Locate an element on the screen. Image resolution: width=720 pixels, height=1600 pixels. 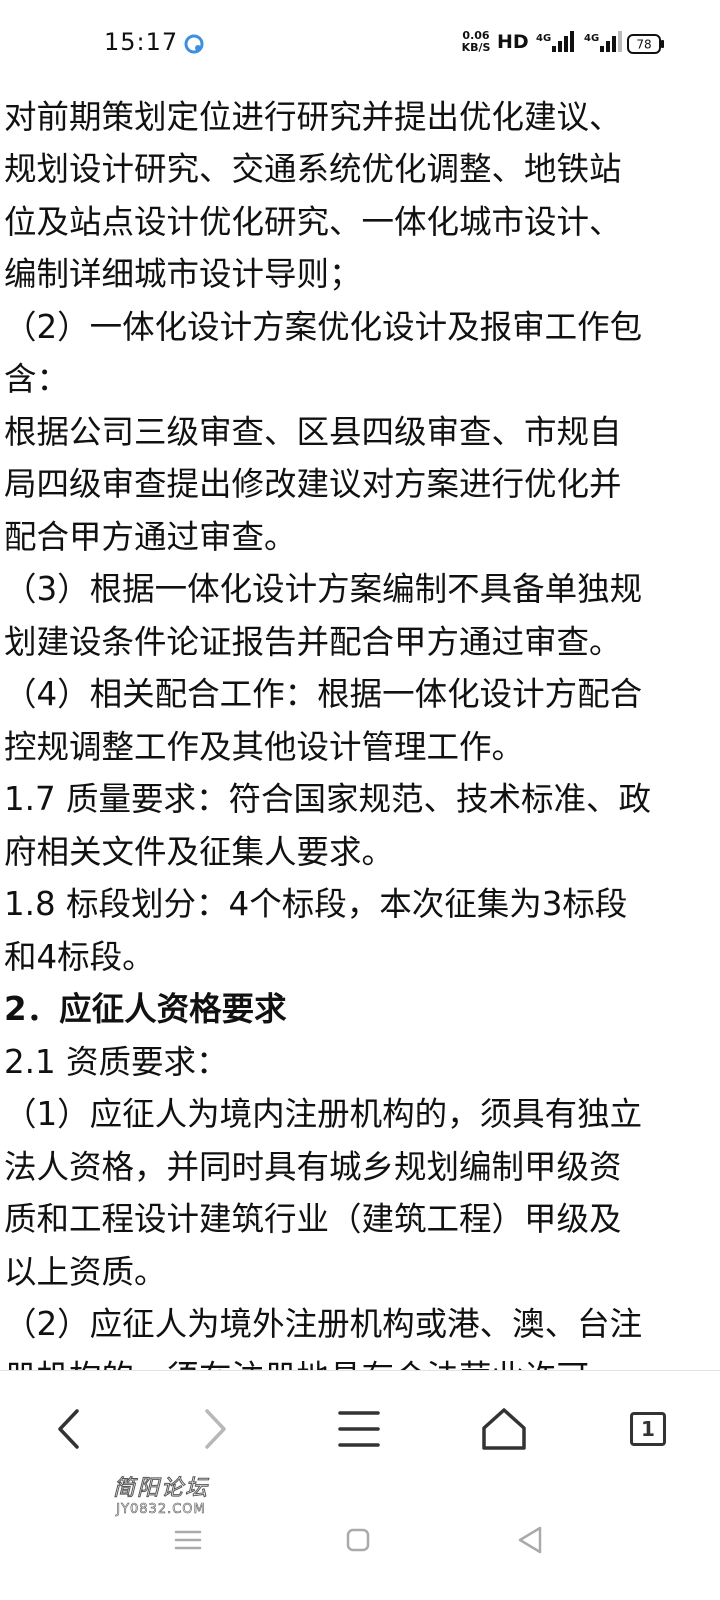
battery-level: 78 is located at coordinates (643, 45).